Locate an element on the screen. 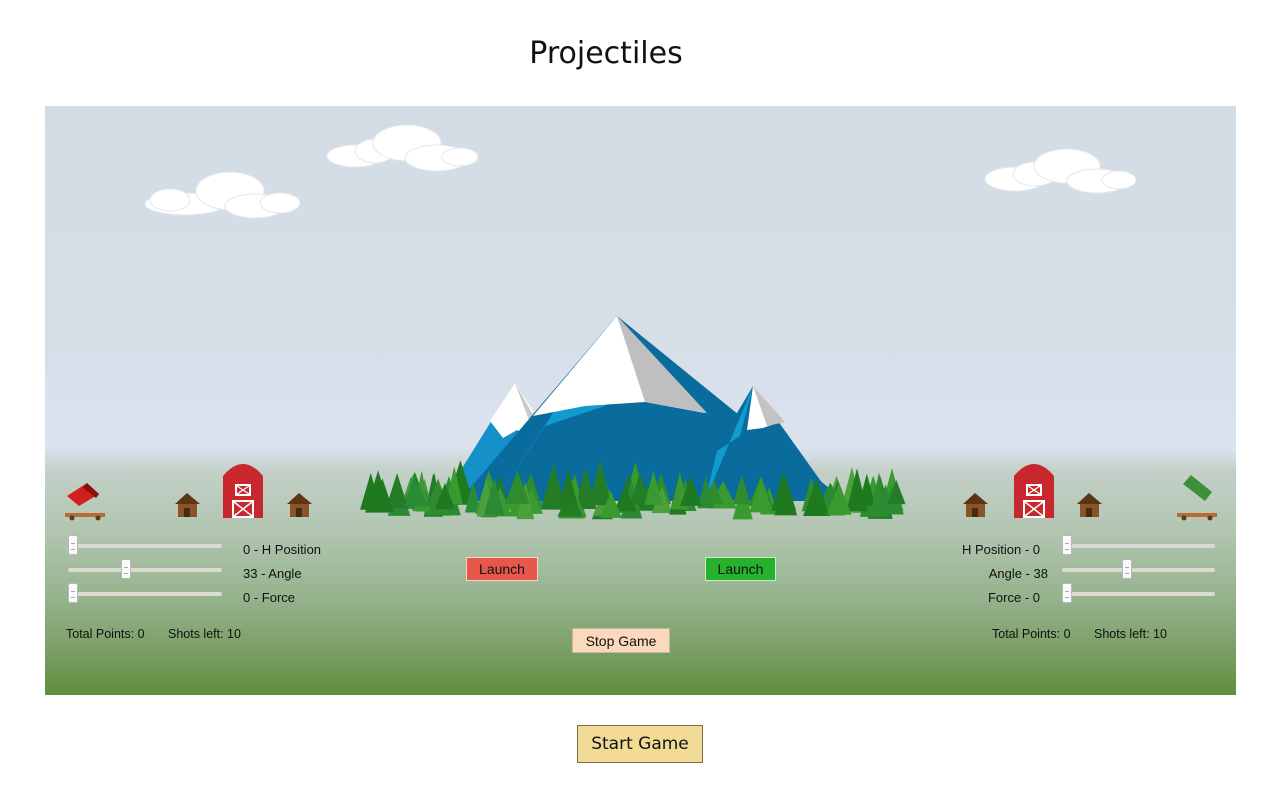  right-h-position-label: H Position - 0 is located at coordinates (1000, 549).